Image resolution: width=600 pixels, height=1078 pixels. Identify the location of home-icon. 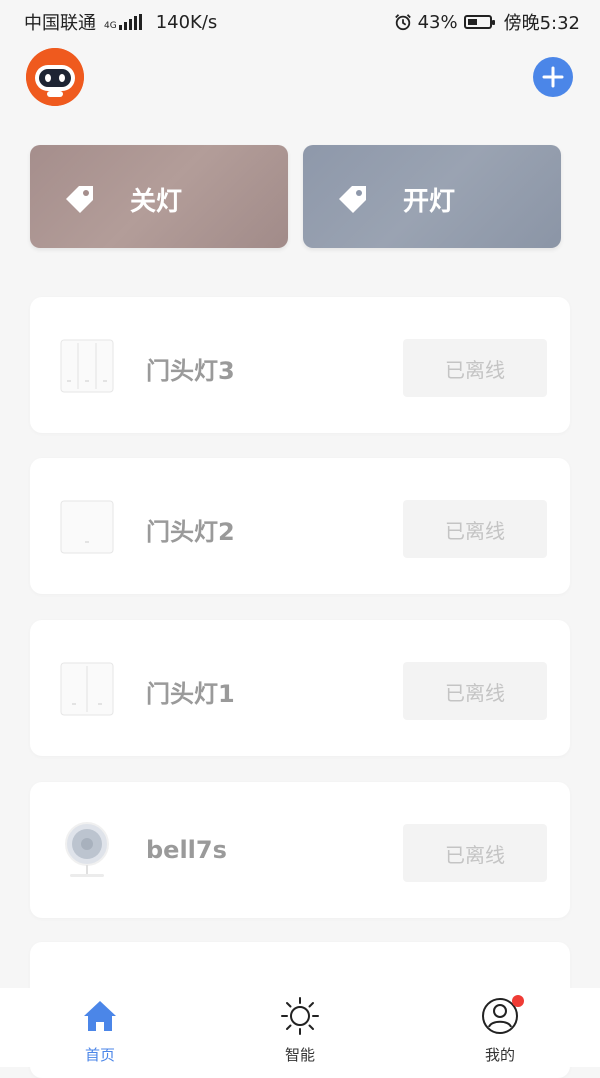
(100, 1016).